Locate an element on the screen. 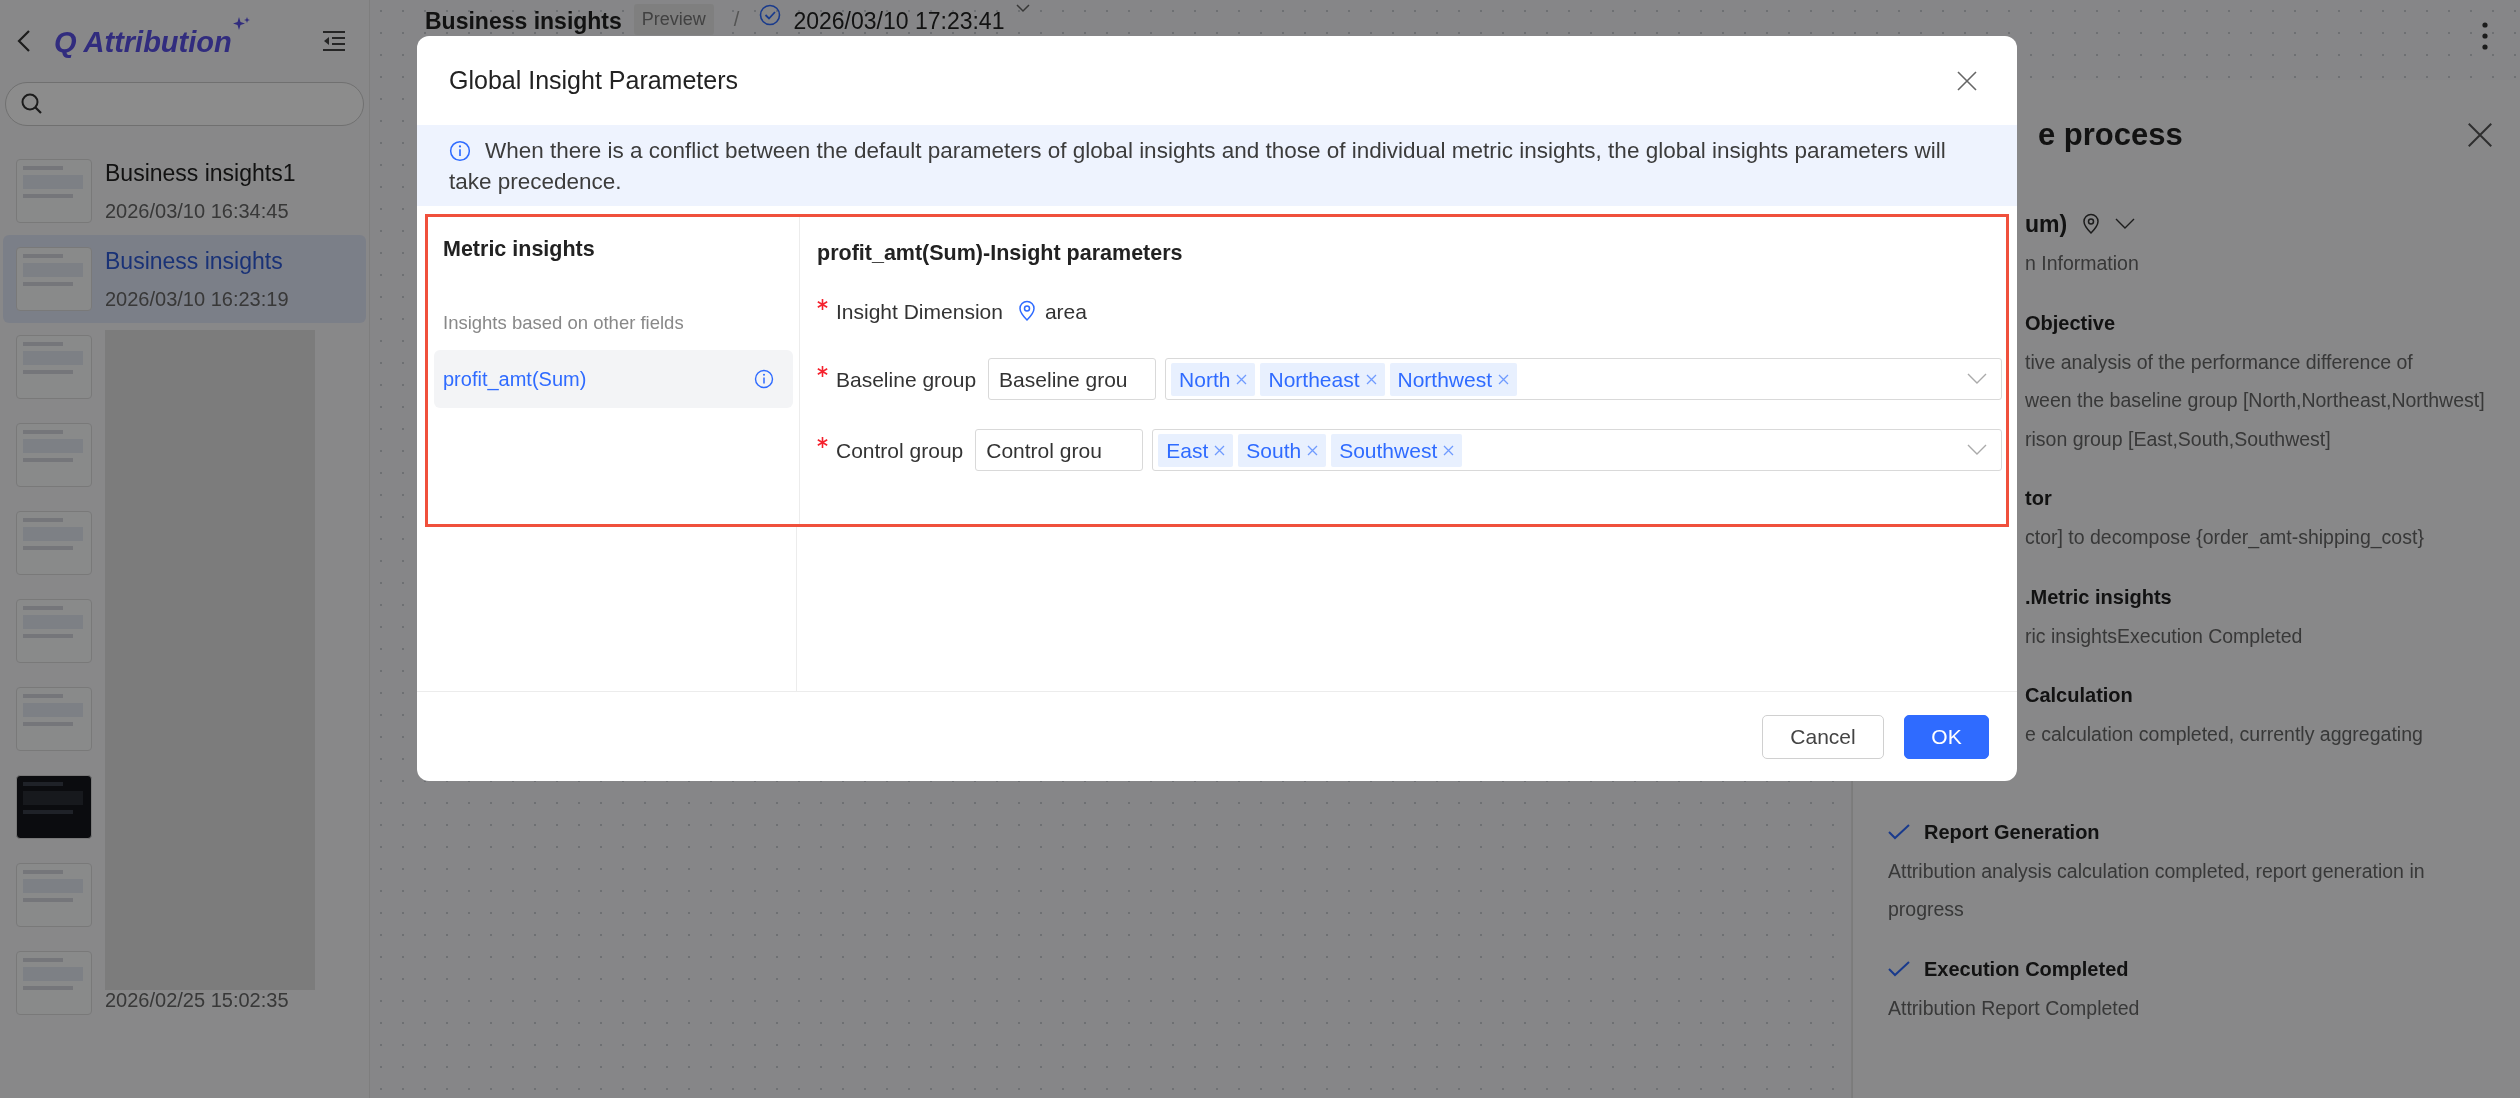 This screenshot has width=2520, height=1098. step-description: ctor] to decompose {order_amt-shipping_cost} is located at coordinates (2225, 538).